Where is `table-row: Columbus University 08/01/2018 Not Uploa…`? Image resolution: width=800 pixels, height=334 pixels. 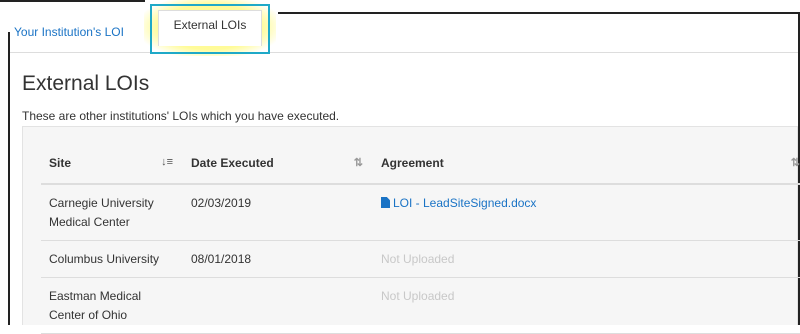
table-row: Columbus University 08/01/2018 Not Uploa… is located at coordinates (420, 259).